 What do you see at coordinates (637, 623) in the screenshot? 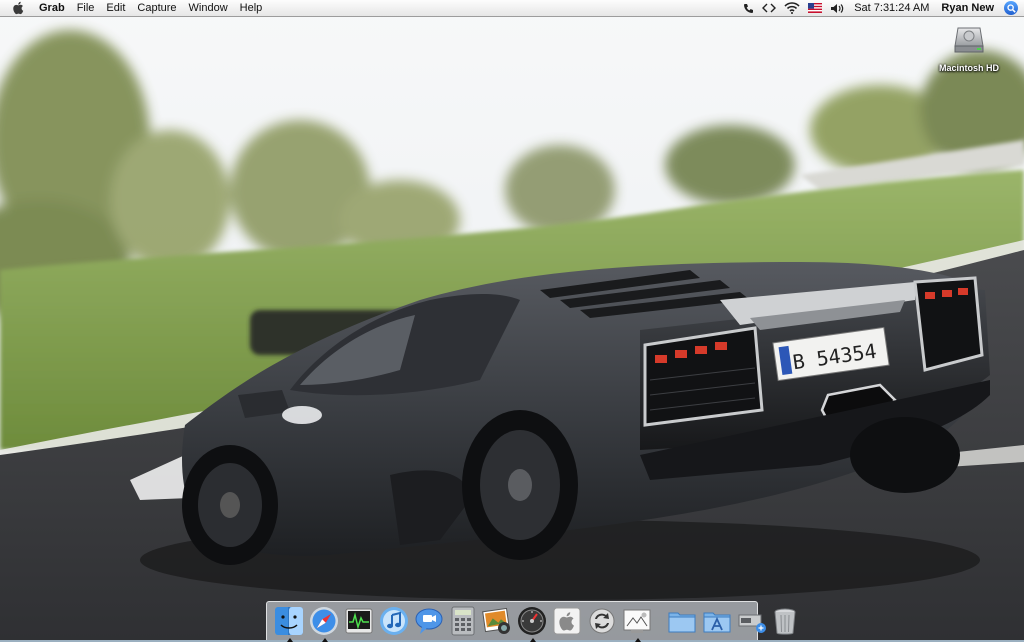
I see `grab-icon` at bounding box center [637, 623].